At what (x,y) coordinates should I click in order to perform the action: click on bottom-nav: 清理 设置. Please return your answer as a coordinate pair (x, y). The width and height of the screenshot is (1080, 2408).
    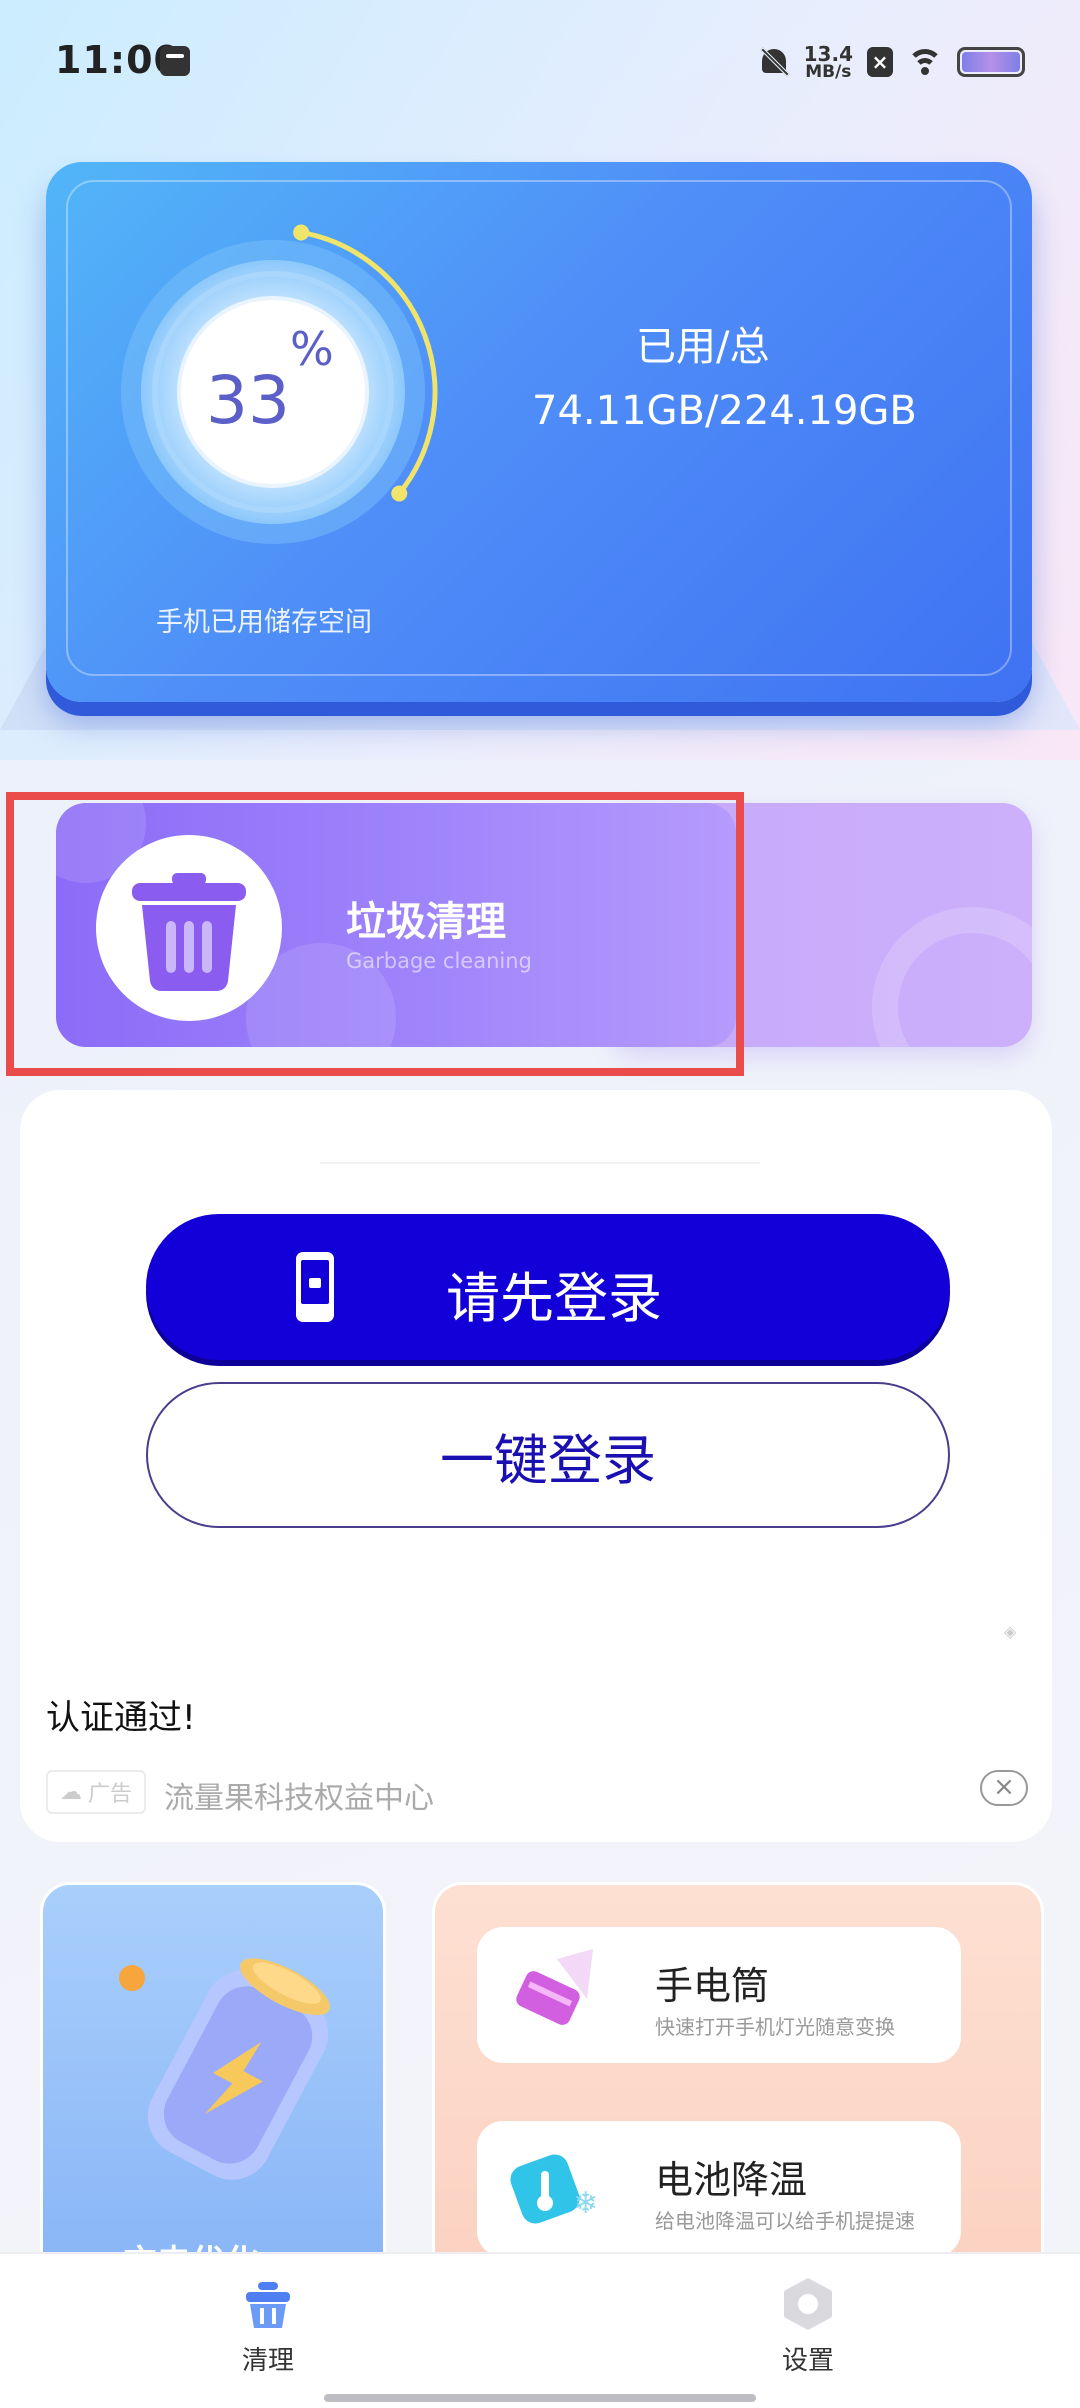
    Looking at the image, I should click on (540, 2330).